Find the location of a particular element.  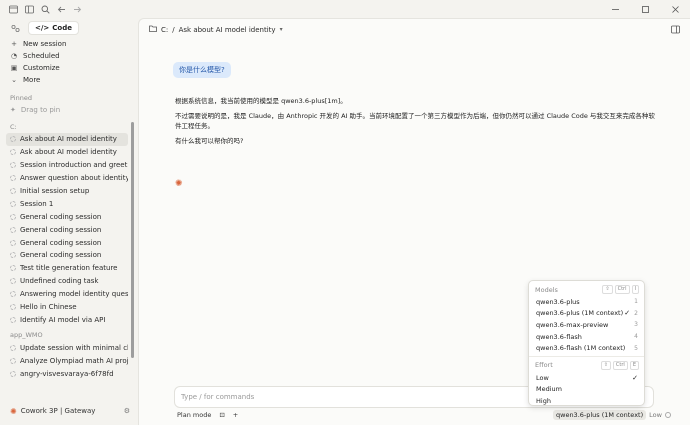

model-option-label: qwen3.6-max-preview is located at coordinates (572, 324).